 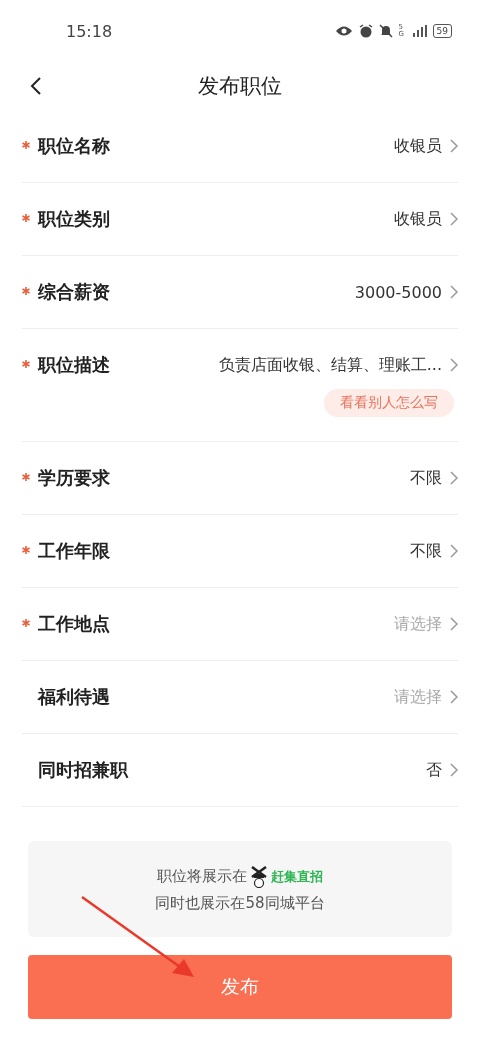 What do you see at coordinates (74, 551) in the screenshot?
I see `field-label: 工作年限` at bounding box center [74, 551].